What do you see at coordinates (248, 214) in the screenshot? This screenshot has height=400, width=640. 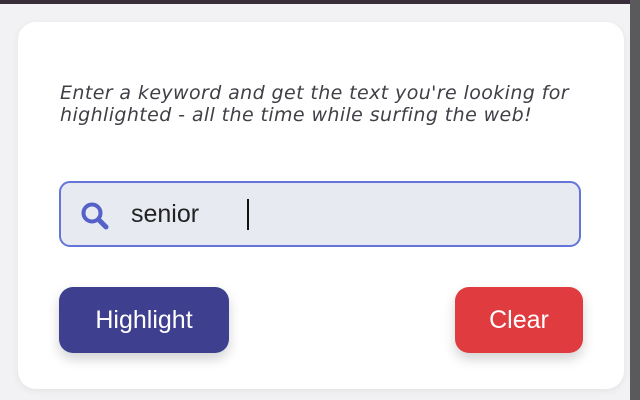 I see `text-cursor` at bounding box center [248, 214].